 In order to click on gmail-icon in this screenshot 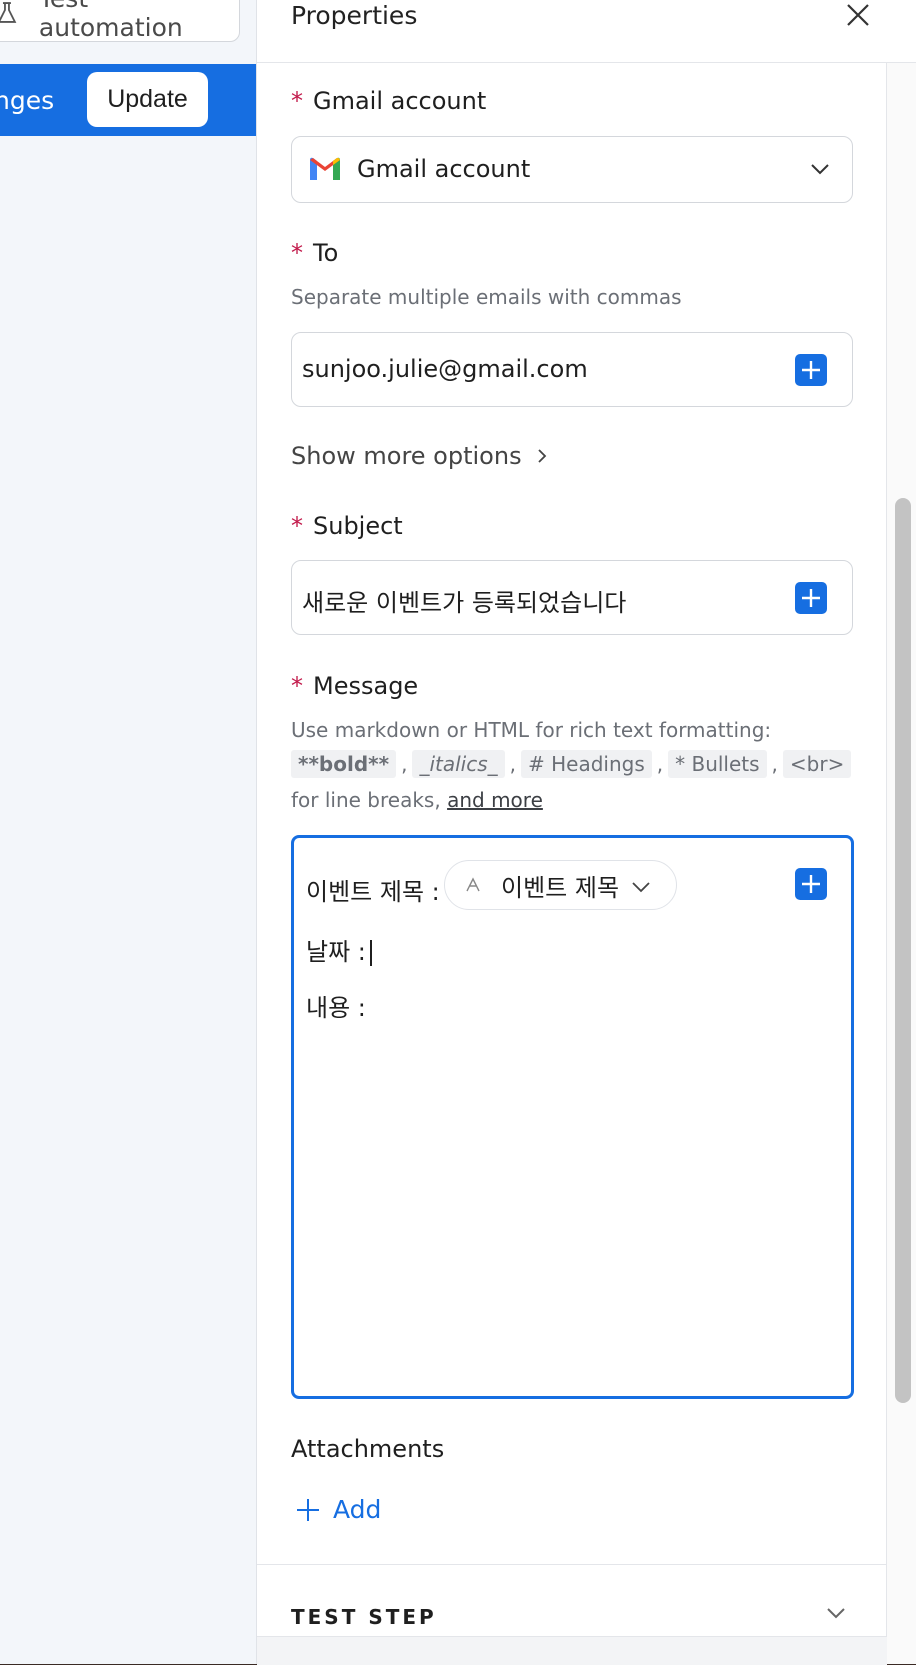, I will do `click(325, 168)`.